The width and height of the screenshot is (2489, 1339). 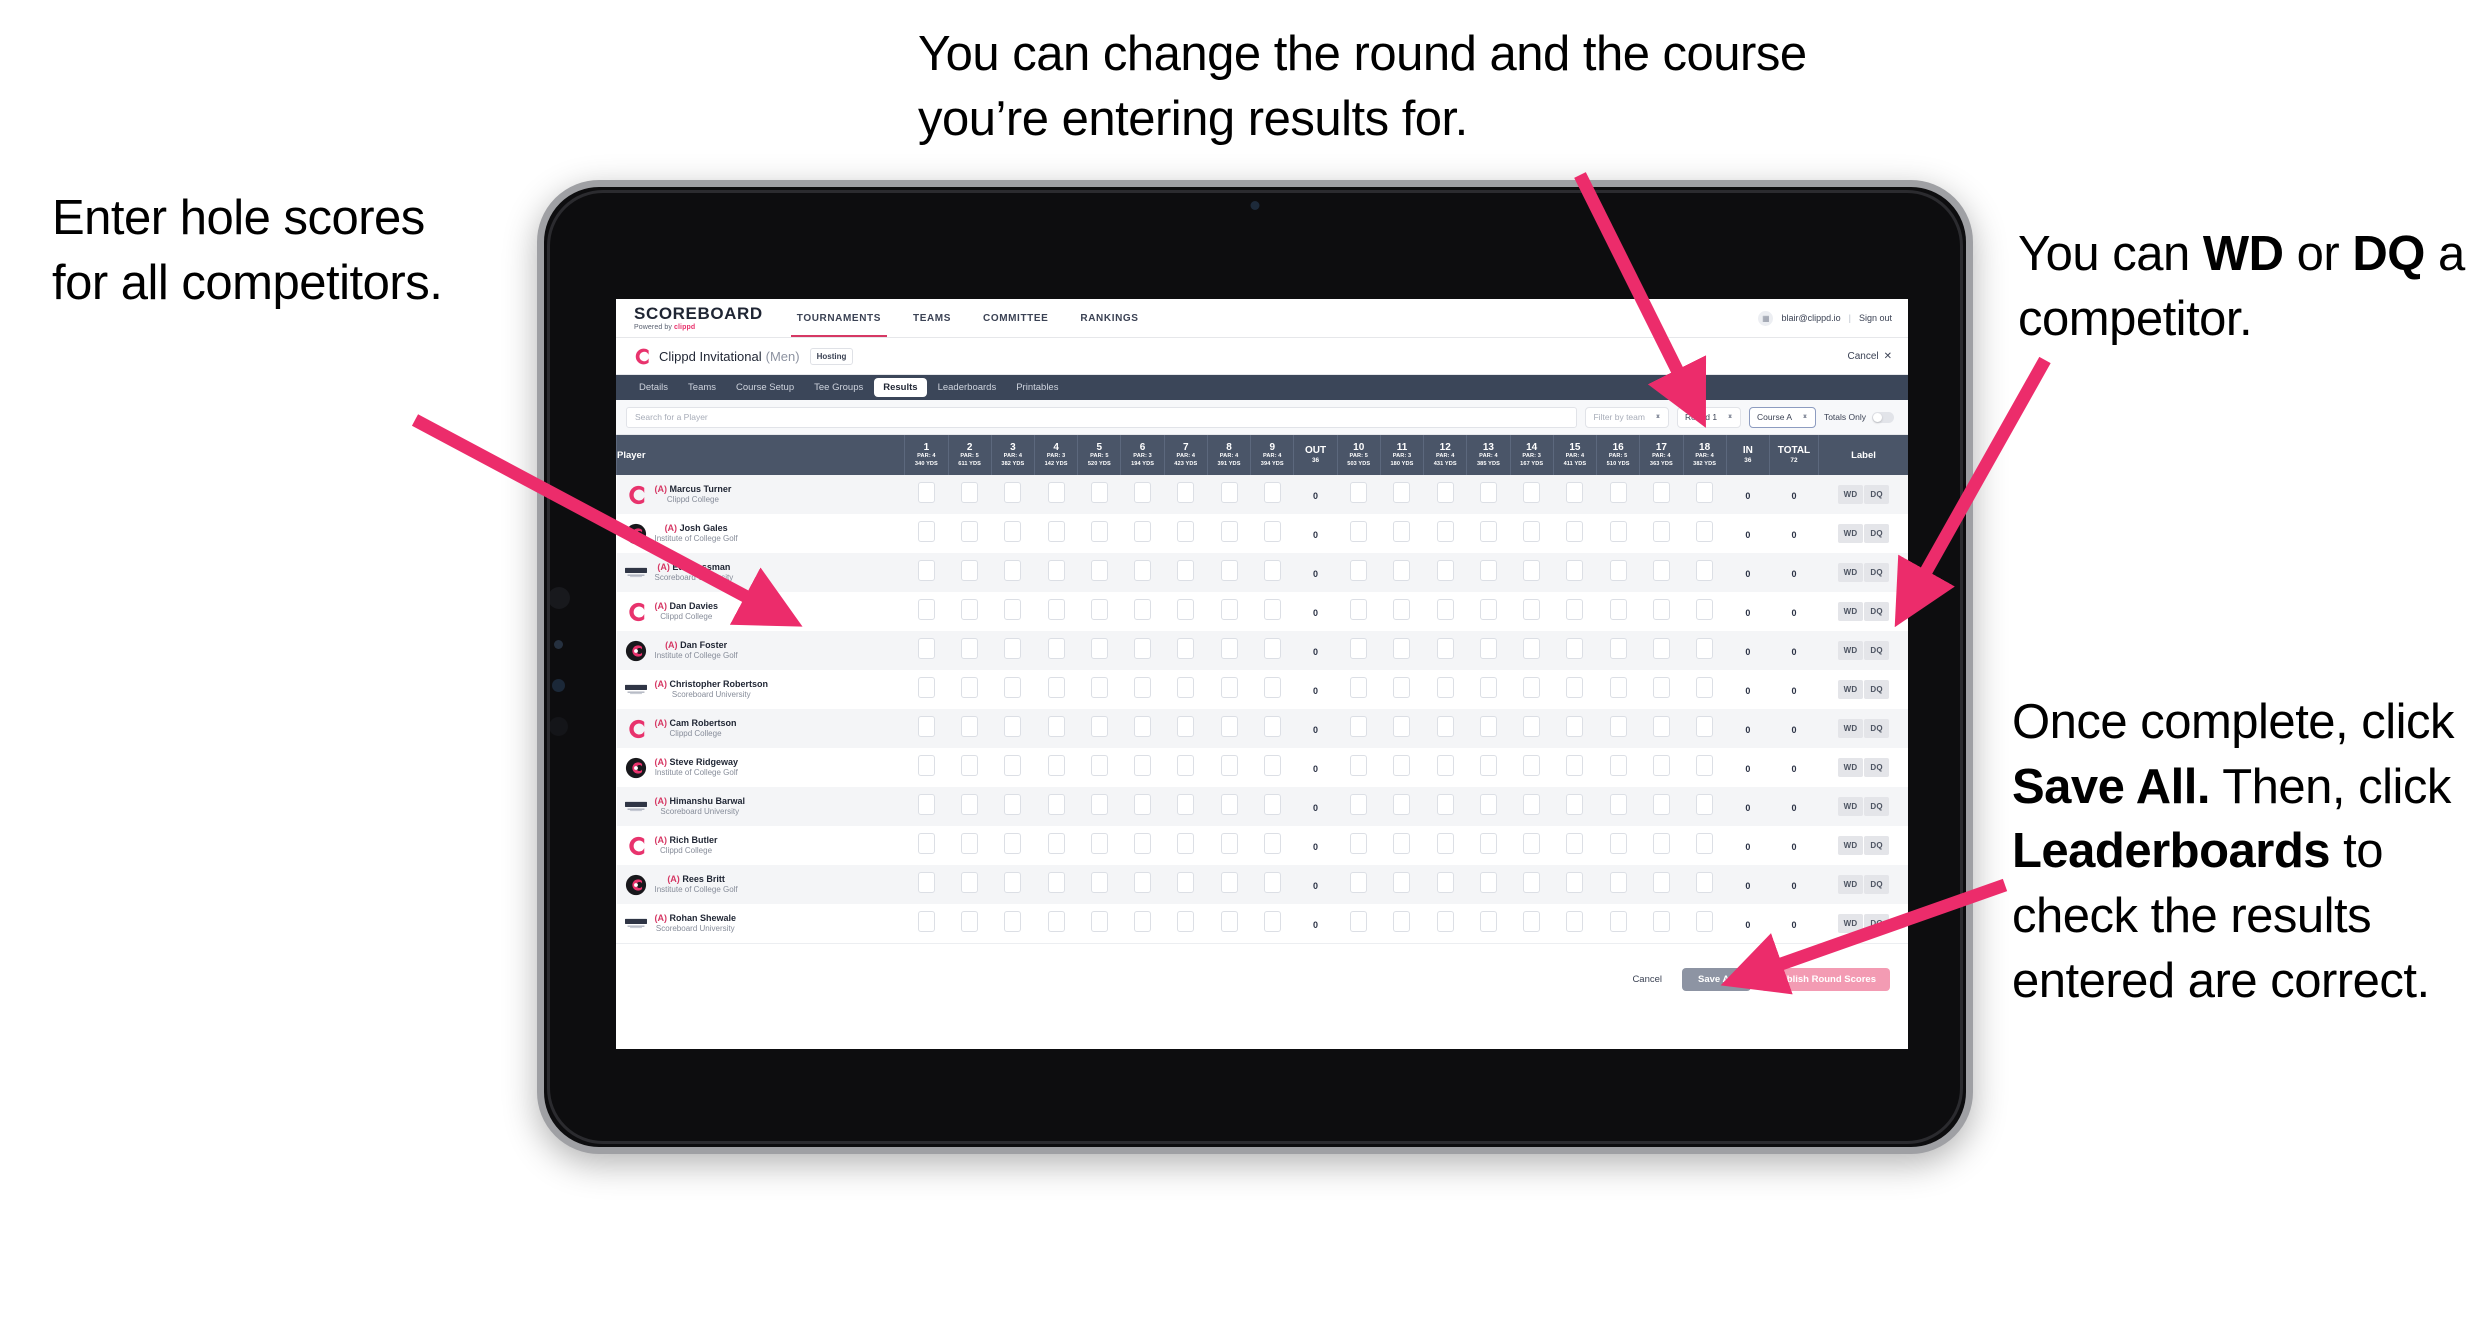 What do you see at coordinates (932, 318) in the screenshot?
I see `nav-item-teams: TEAMS` at bounding box center [932, 318].